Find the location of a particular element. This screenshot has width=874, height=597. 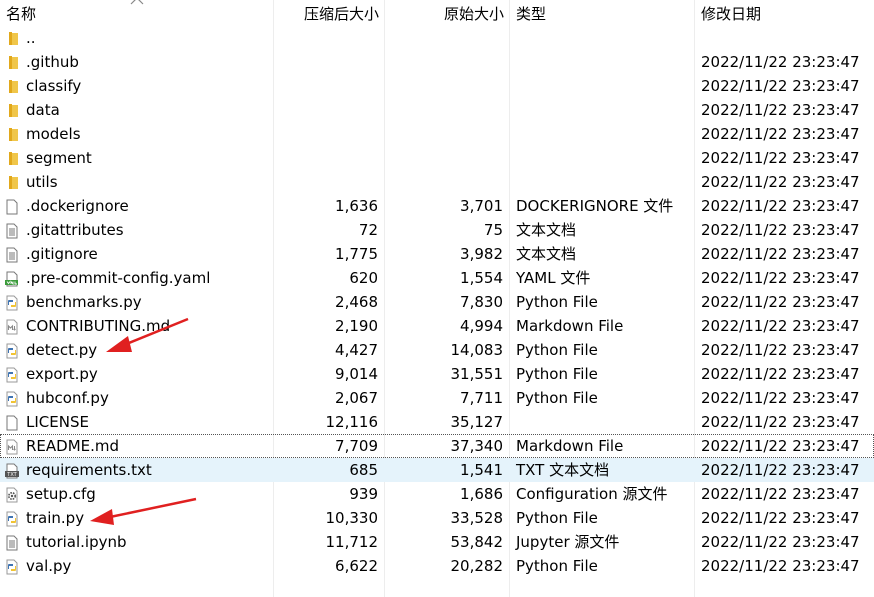

original-size: 33,528 is located at coordinates (477, 518).